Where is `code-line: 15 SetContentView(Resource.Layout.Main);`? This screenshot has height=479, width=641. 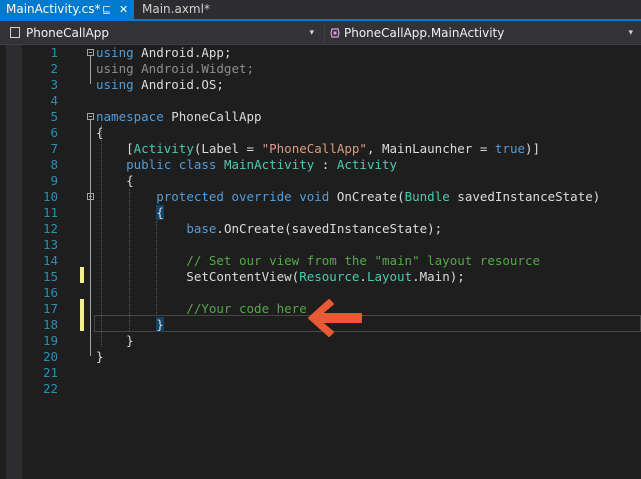 code-line: 15 SetContentView(Resource.Layout.Main); is located at coordinates (320, 277).